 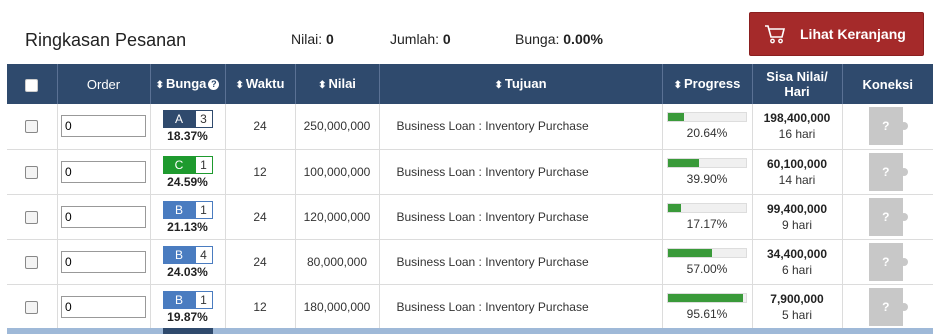 What do you see at coordinates (260, 84) in the screenshot?
I see `header-waktu: ⬍ Waktu` at bounding box center [260, 84].